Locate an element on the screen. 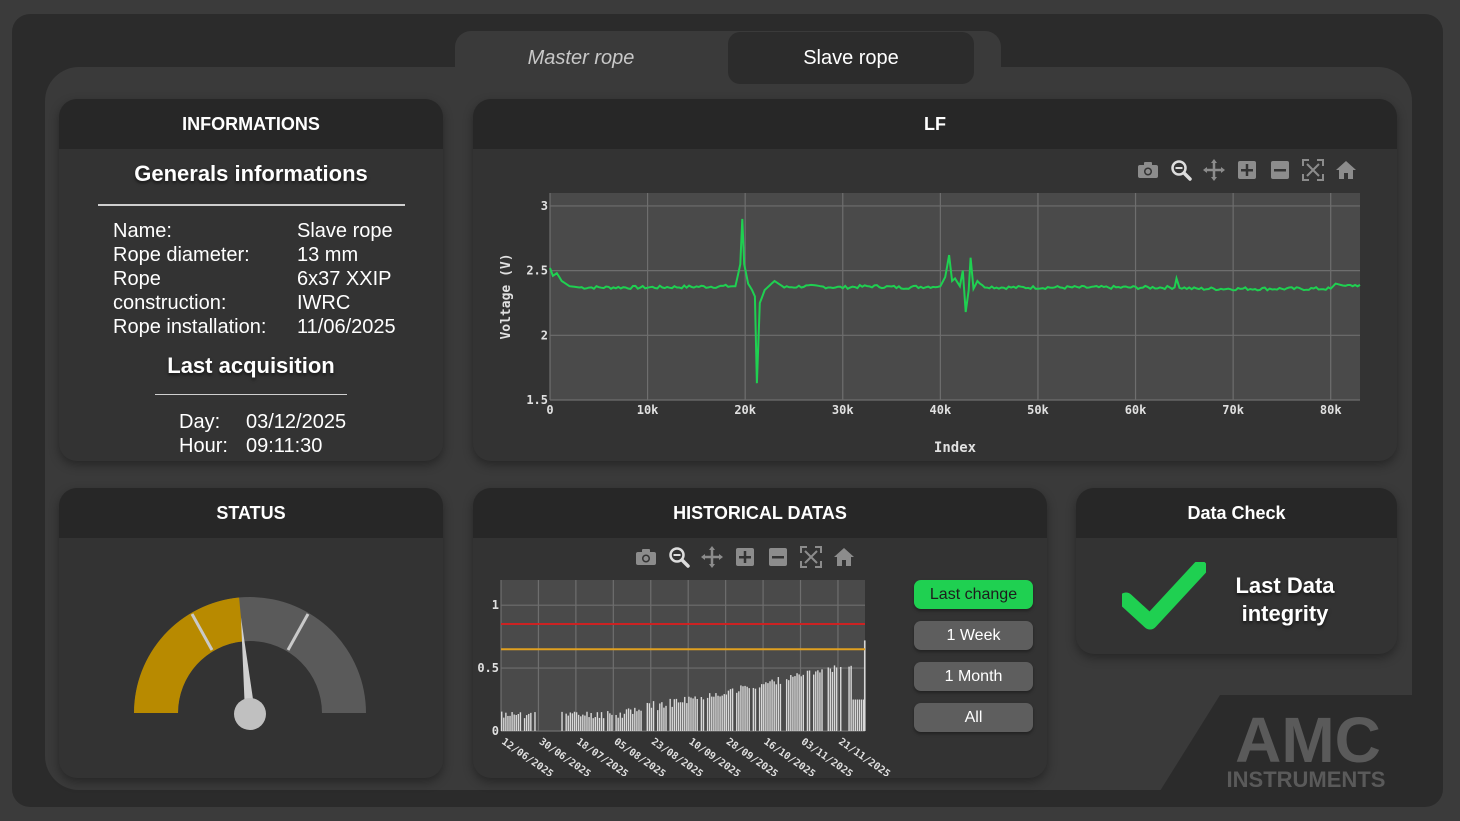 The height and width of the screenshot is (821, 1460). one-month-button: 1 Month is located at coordinates (973, 676).